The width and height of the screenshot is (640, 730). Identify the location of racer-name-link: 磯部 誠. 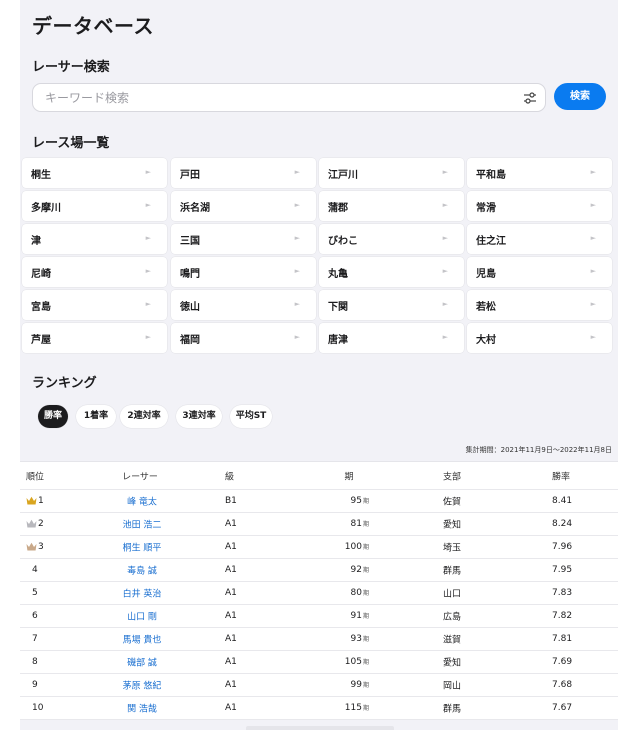
(142, 662).